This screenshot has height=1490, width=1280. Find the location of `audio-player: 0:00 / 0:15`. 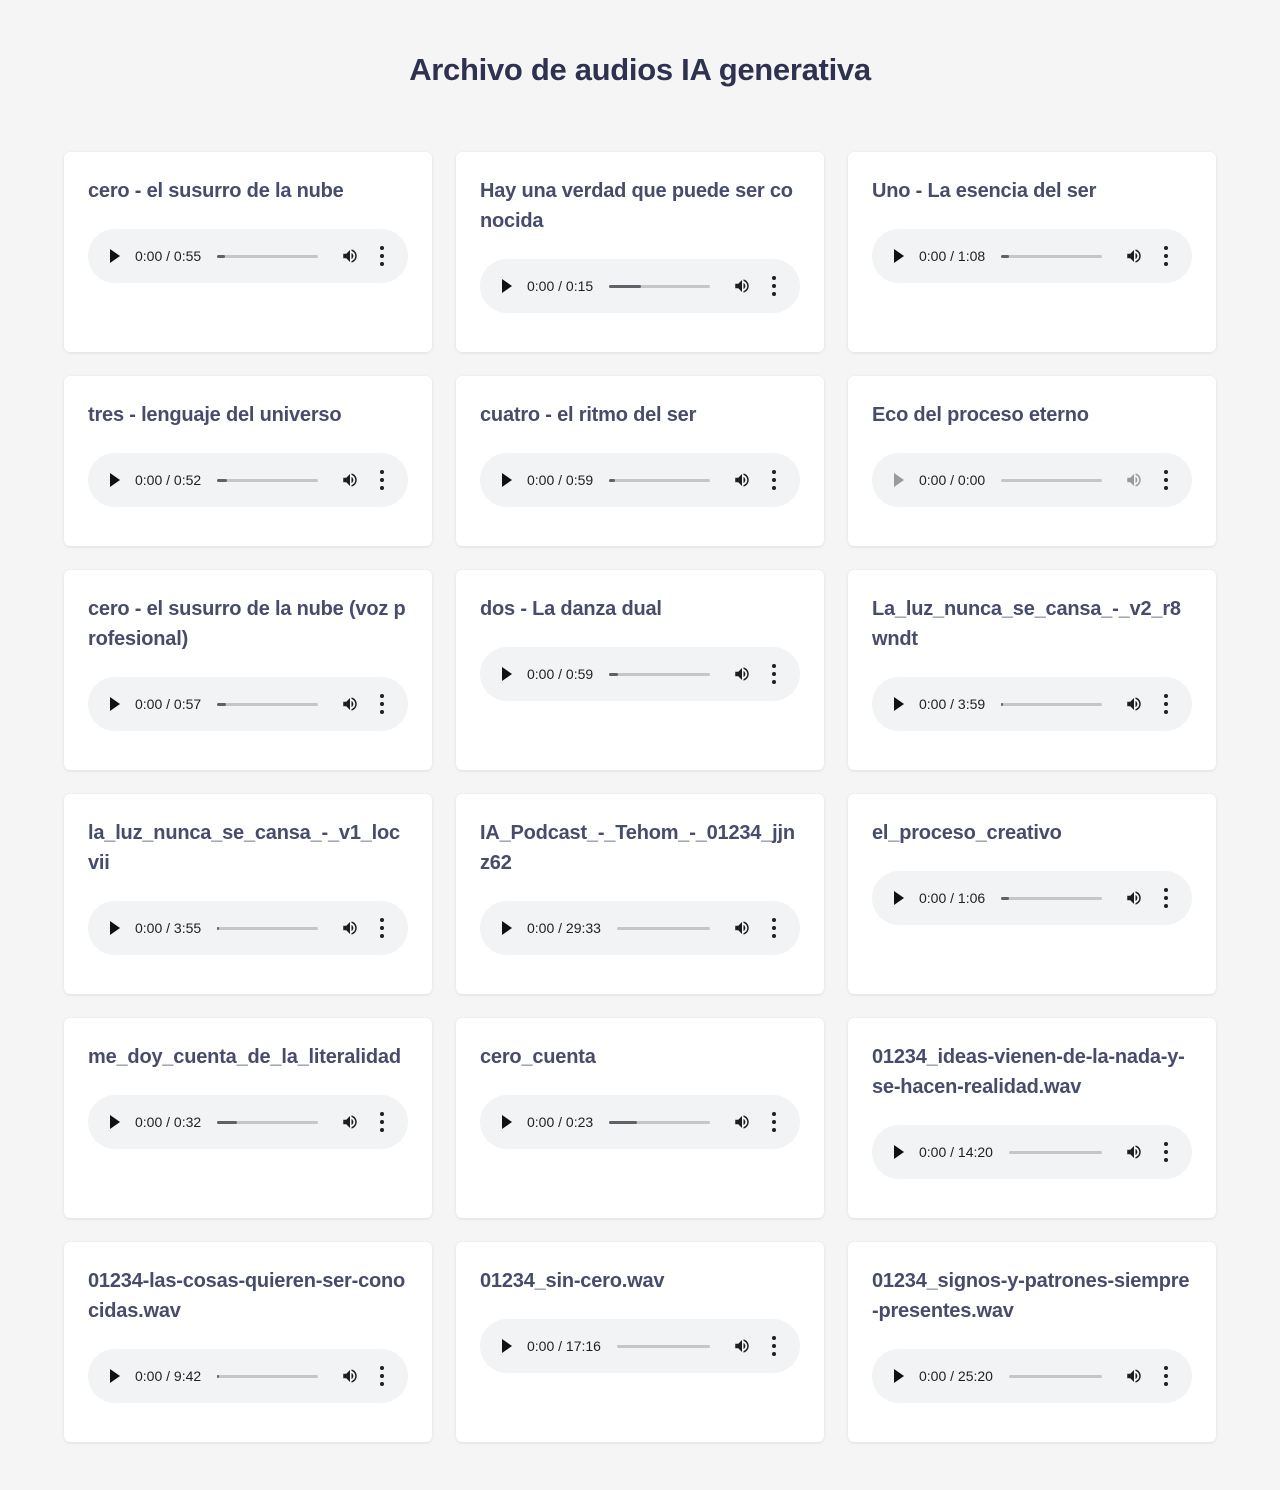

audio-player: 0:00 / 0:15 is located at coordinates (640, 286).